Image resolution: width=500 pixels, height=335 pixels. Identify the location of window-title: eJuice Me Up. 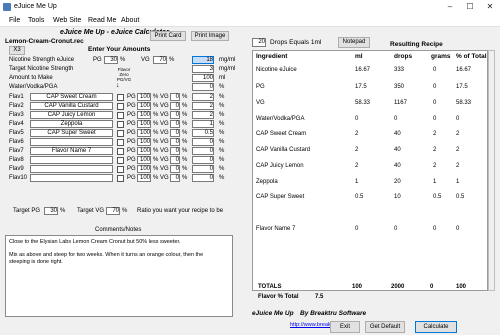
(35, 6).